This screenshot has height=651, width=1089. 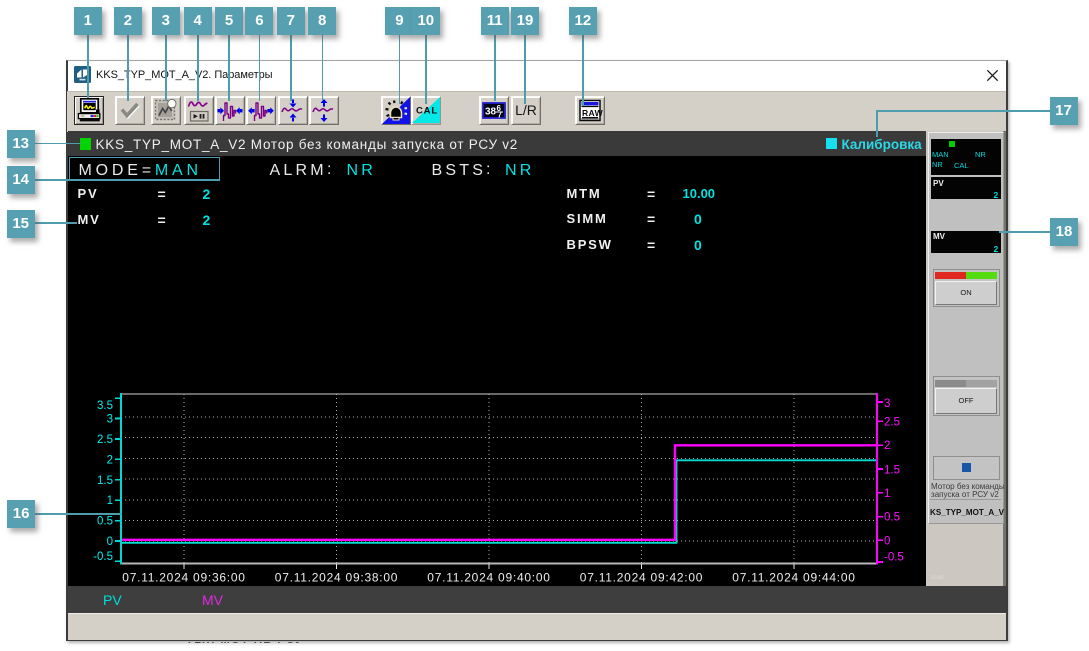 What do you see at coordinates (593, 113) in the screenshot?
I see `svg-text: RAW` at bounding box center [593, 113].